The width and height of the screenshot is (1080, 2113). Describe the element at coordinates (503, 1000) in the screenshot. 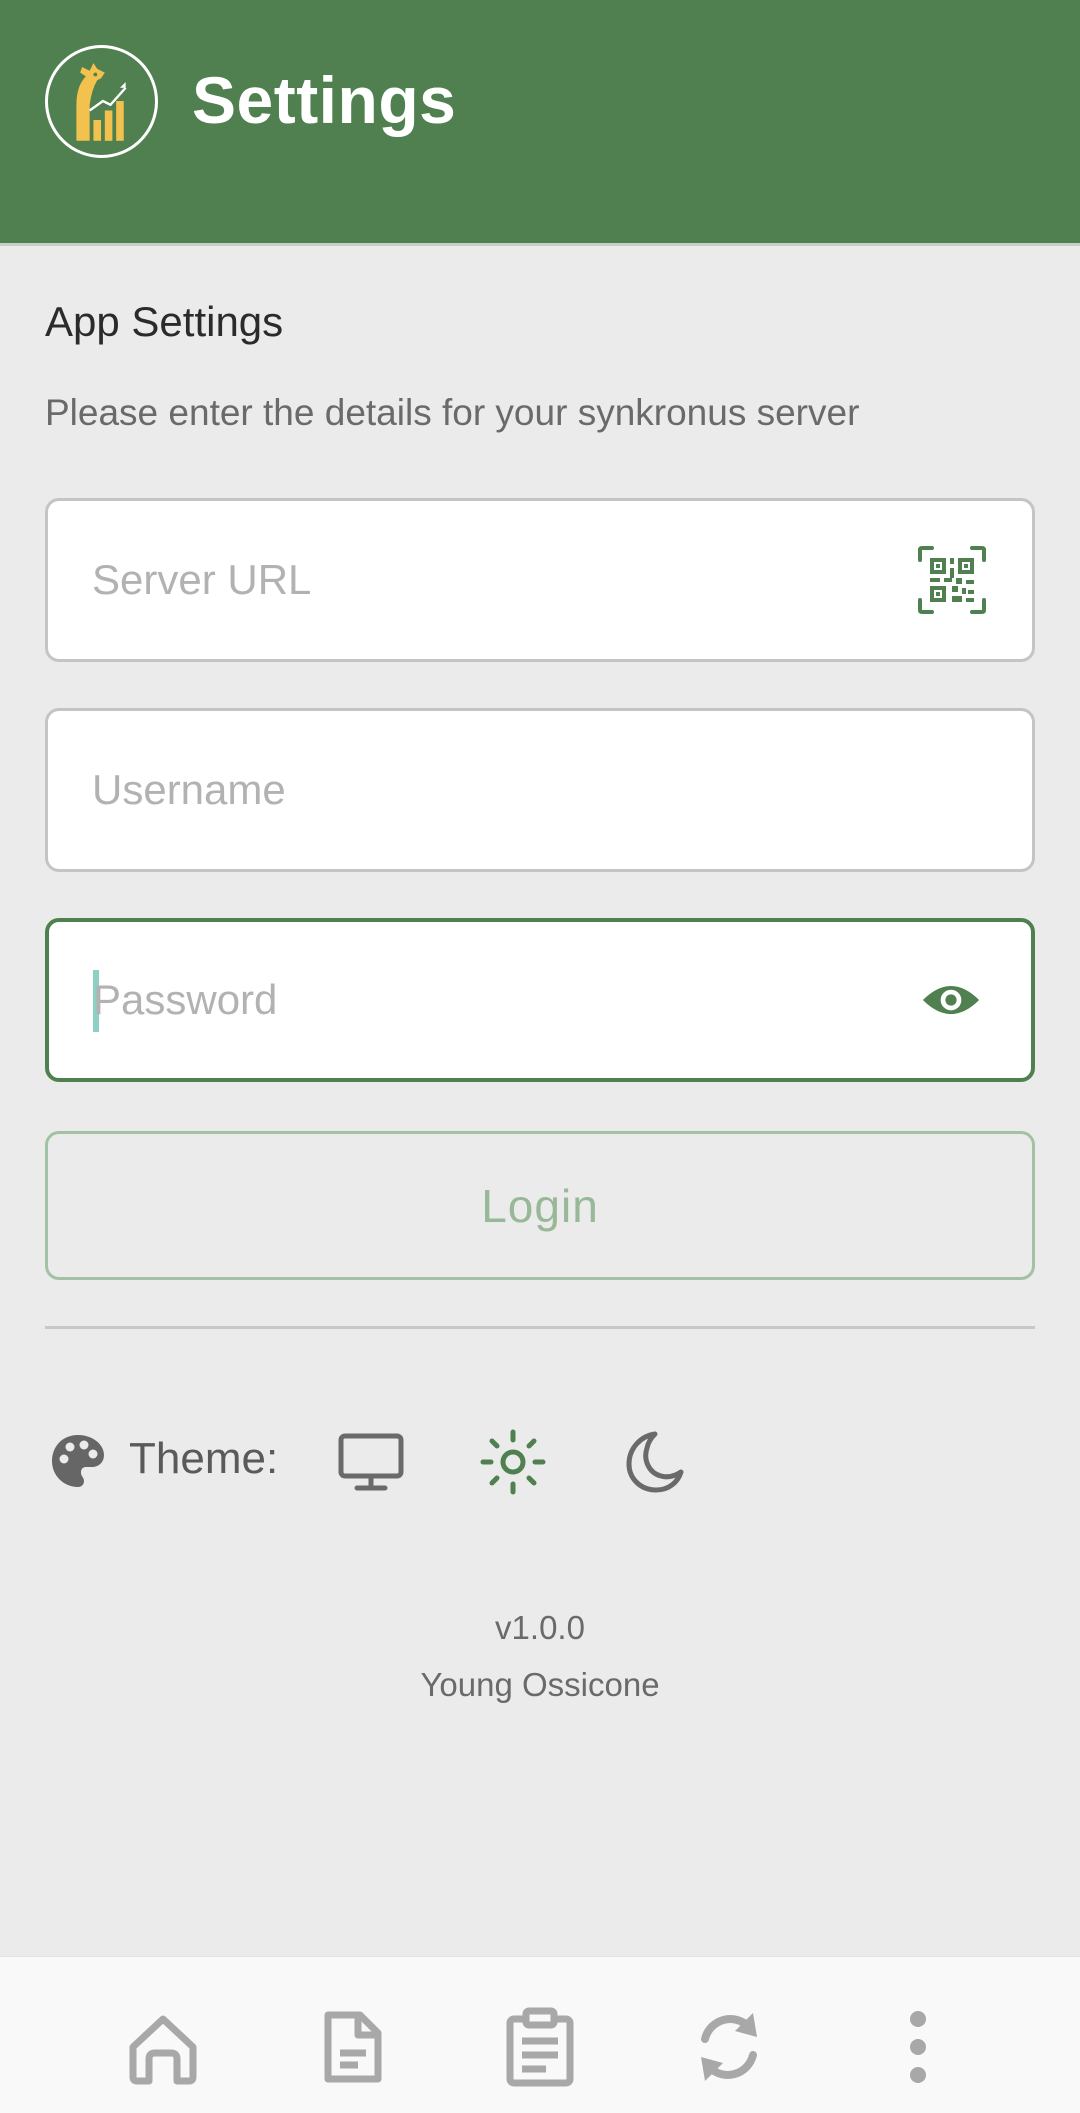

I see `password-input` at that location.